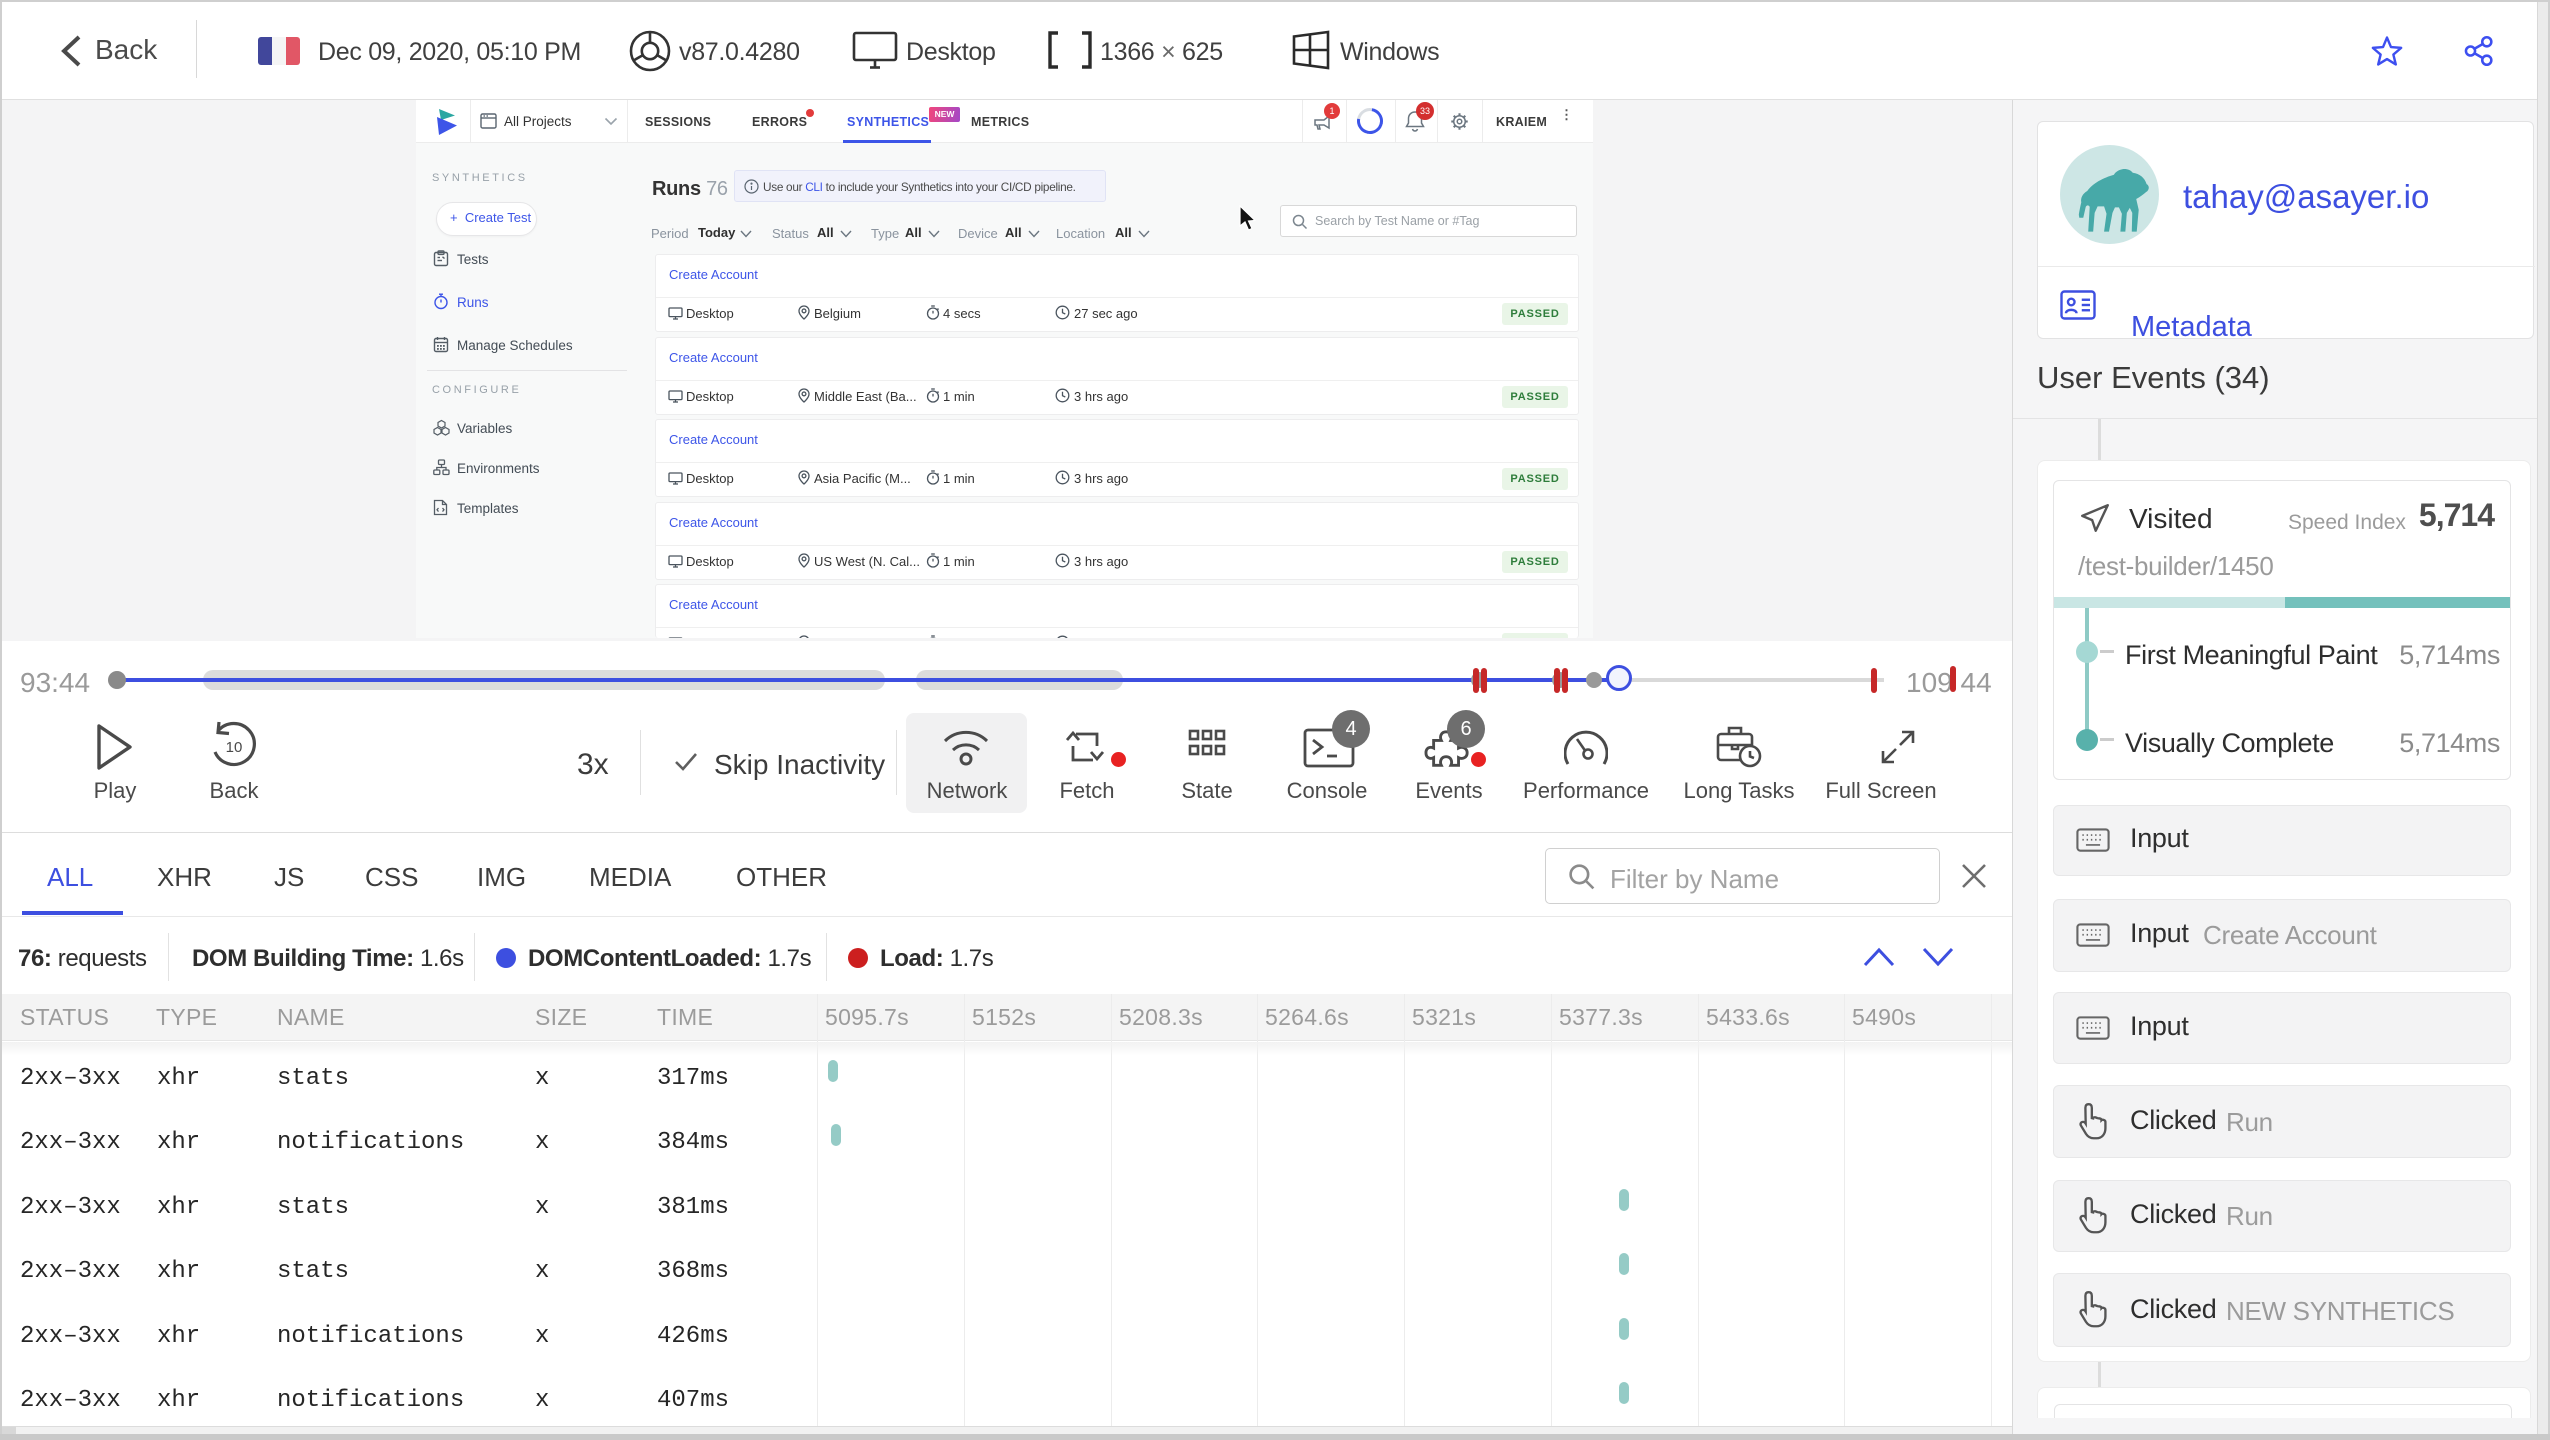 The width and height of the screenshot is (2550, 1440). Describe the element at coordinates (234, 747) in the screenshot. I see `svg-text: 10` at that location.